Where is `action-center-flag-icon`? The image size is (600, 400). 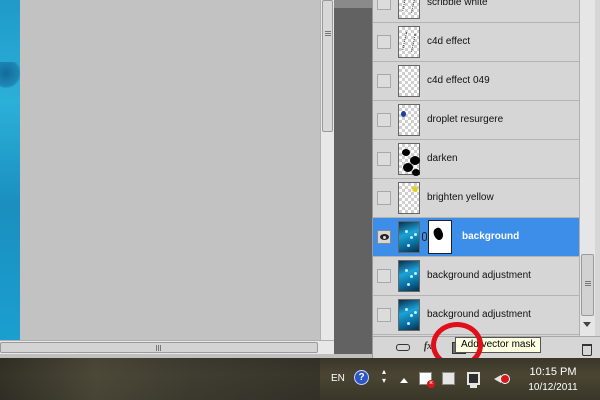
action-center-flag-icon is located at coordinates (427, 380).